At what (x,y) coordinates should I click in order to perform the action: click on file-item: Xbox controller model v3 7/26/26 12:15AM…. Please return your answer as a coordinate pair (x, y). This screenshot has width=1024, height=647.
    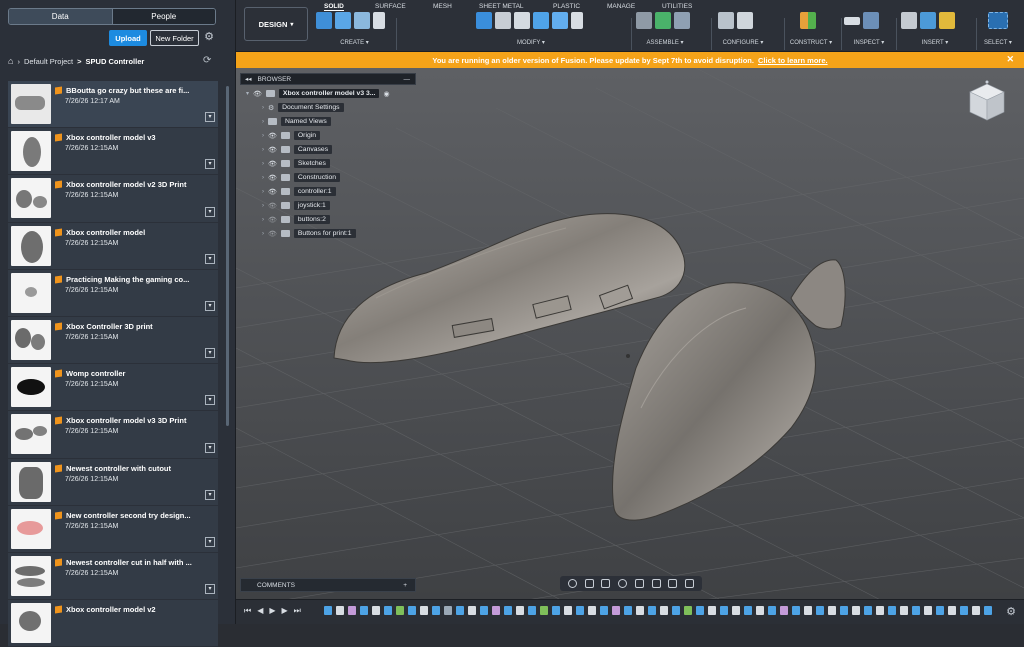
    Looking at the image, I should click on (113, 152).